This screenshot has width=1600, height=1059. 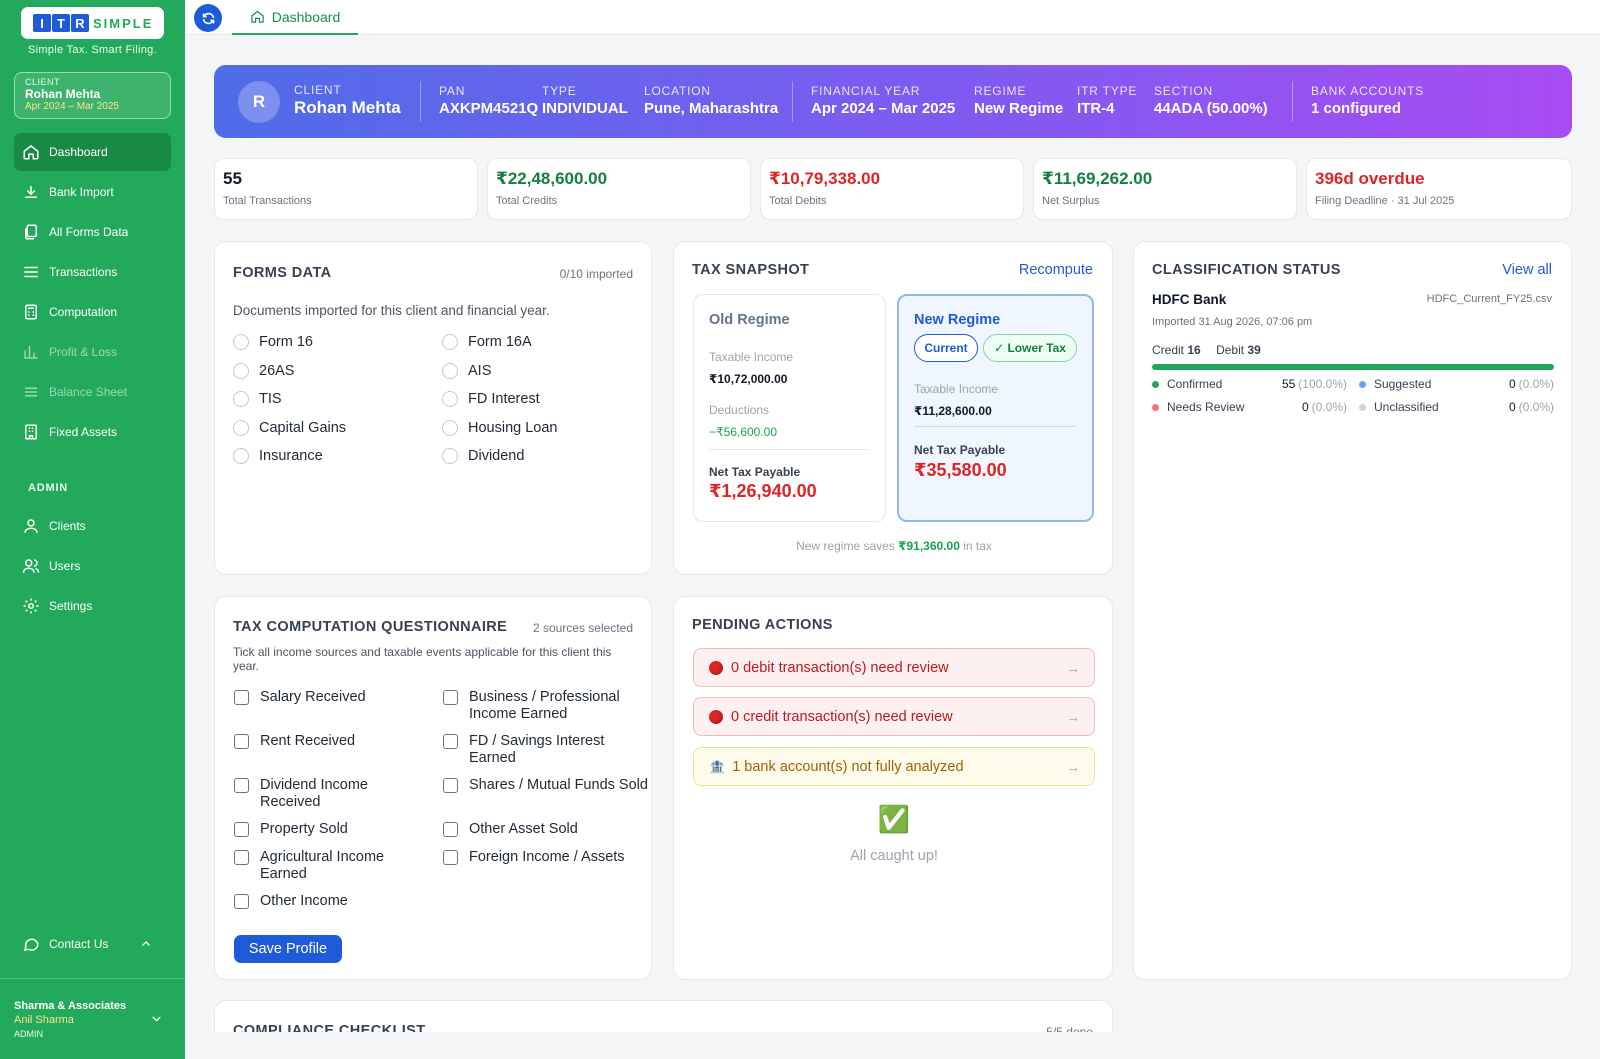 What do you see at coordinates (545, 750) in the screenshot?
I see `questionnaire-option: FD / Savings Interest Earned` at bounding box center [545, 750].